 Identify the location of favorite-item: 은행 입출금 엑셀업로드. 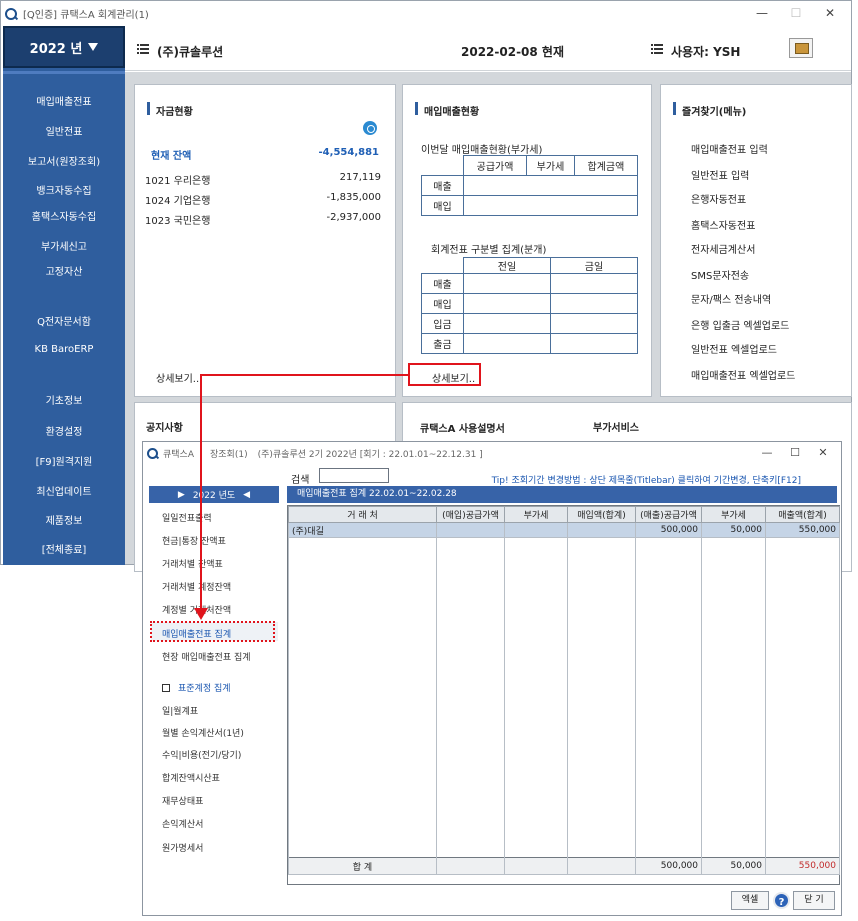
(740, 324).